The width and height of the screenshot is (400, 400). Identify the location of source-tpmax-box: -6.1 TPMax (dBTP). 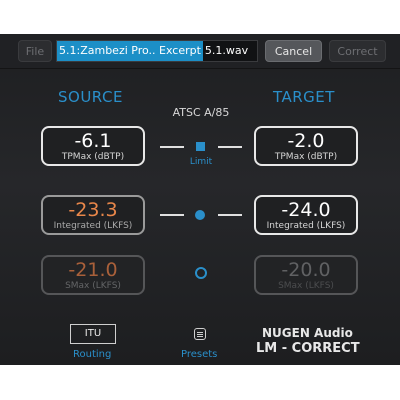
(93, 146).